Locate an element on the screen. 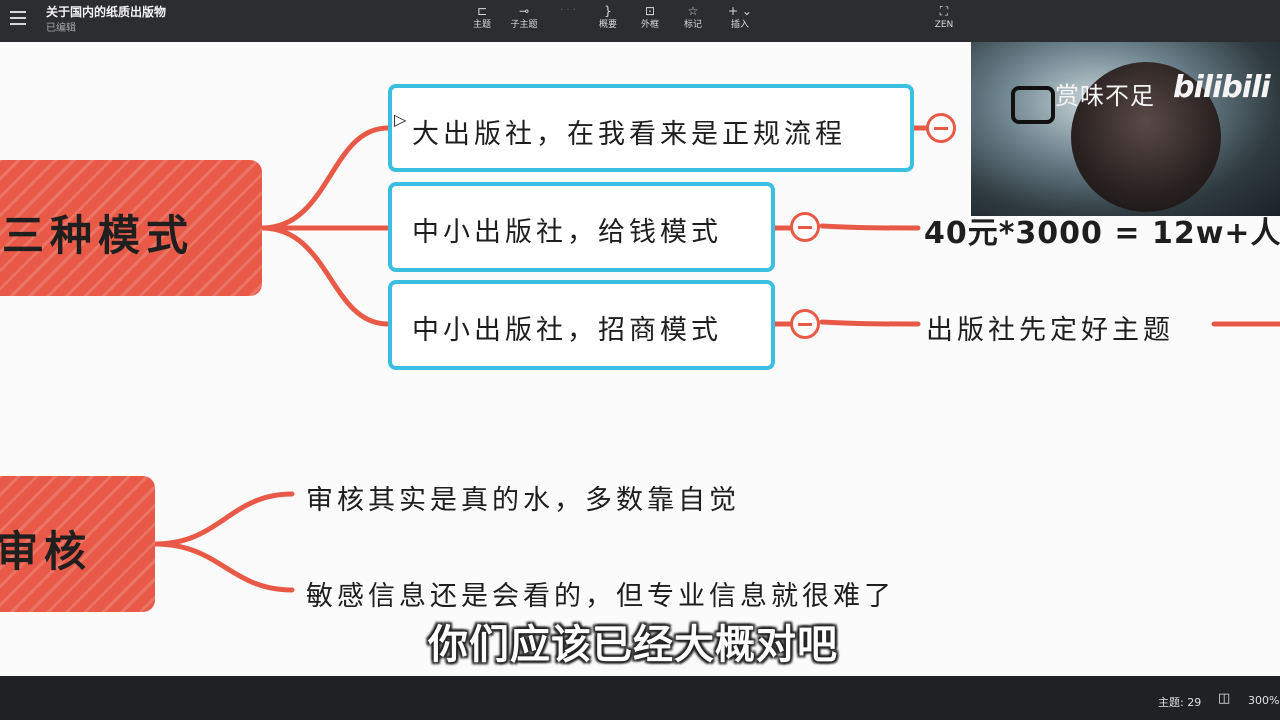 The width and height of the screenshot is (1280, 720). plus-icon: + ⌄ is located at coordinates (740, 11).